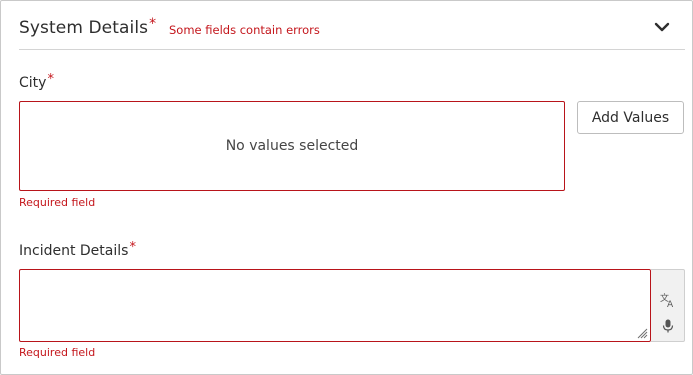 The width and height of the screenshot is (693, 375). Describe the element at coordinates (84, 28) in the screenshot. I see `section-title-text: System Details` at that location.